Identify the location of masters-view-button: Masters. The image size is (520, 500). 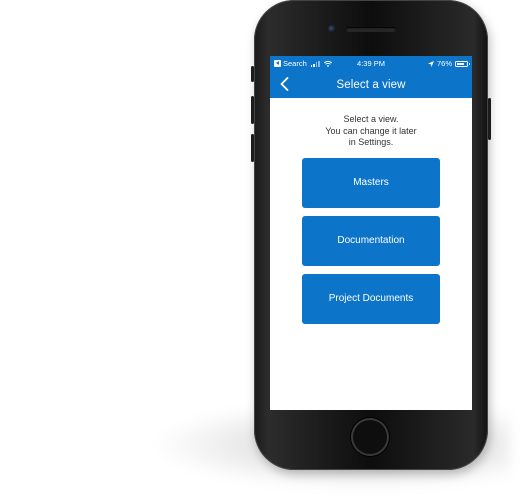
(371, 182).